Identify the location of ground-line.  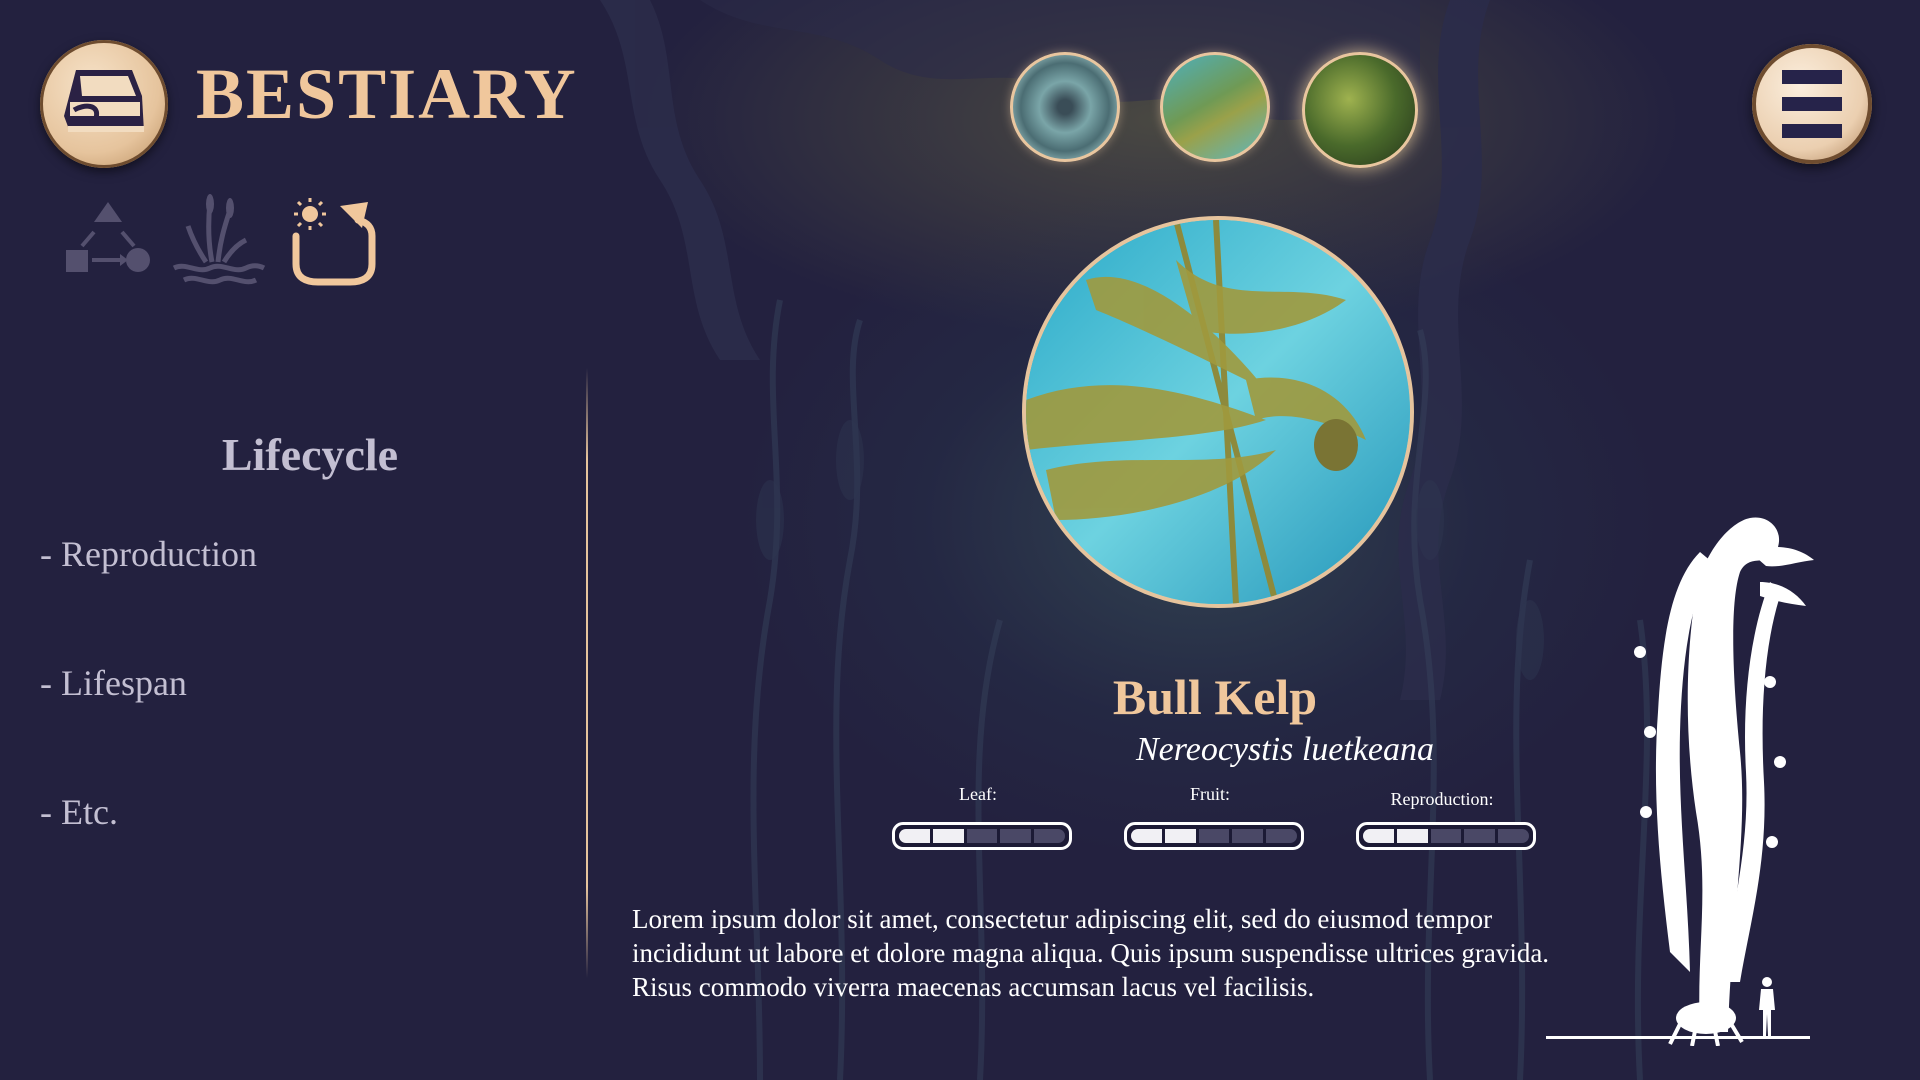
(1678, 1037).